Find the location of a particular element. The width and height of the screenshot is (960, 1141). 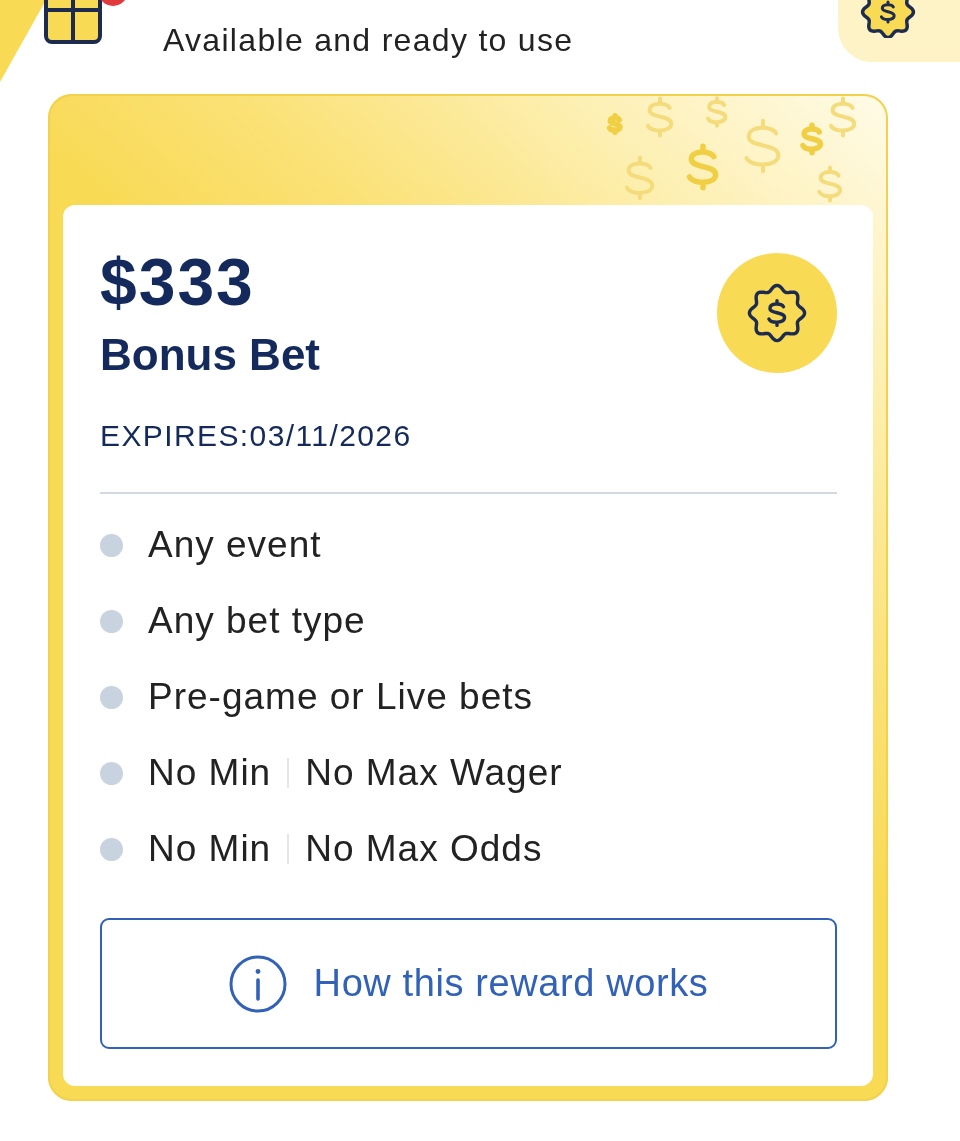

reward-type: Bonus Bet is located at coordinates (210, 355).